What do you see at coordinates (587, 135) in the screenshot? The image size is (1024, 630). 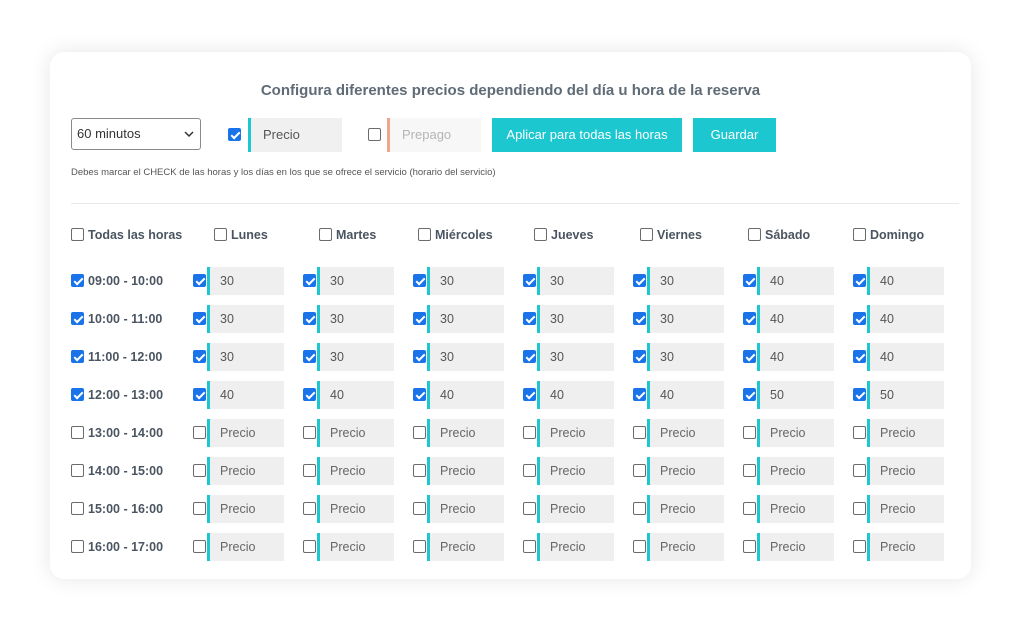 I see `apply-all-hours-button: Aplicar para todas las horas` at bounding box center [587, 135].